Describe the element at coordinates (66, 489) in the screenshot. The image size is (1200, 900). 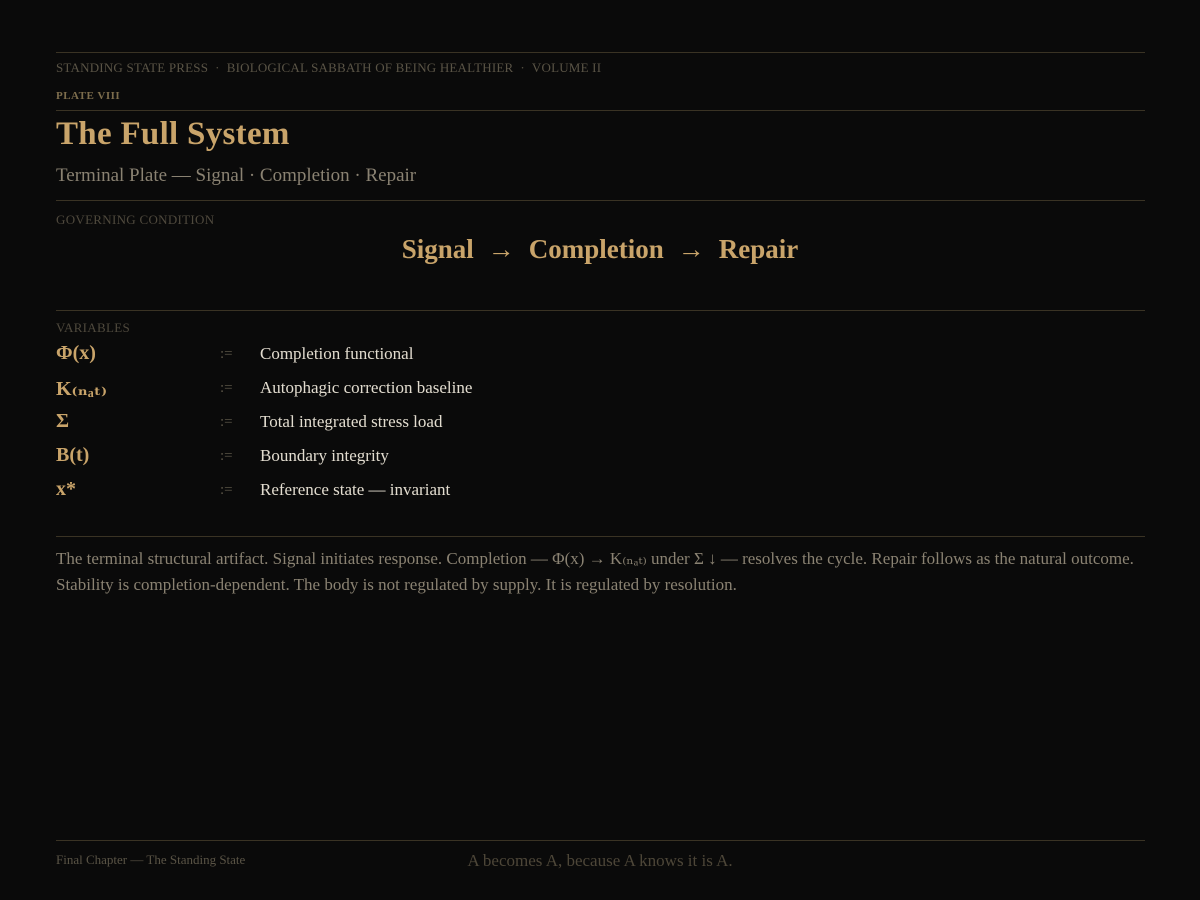
I see `variable-symbol: x*` at that location.